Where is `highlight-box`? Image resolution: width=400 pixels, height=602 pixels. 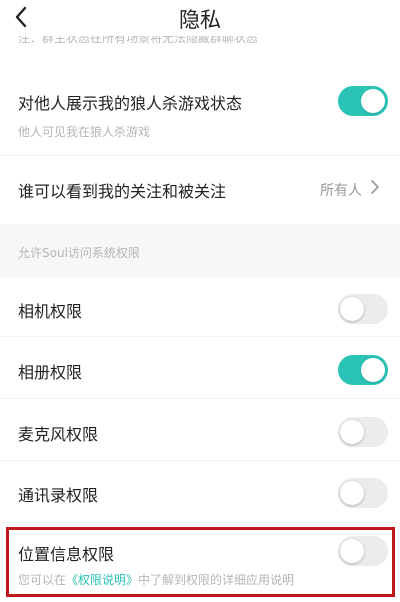 highlight-box is located at coordinates (200, 562).